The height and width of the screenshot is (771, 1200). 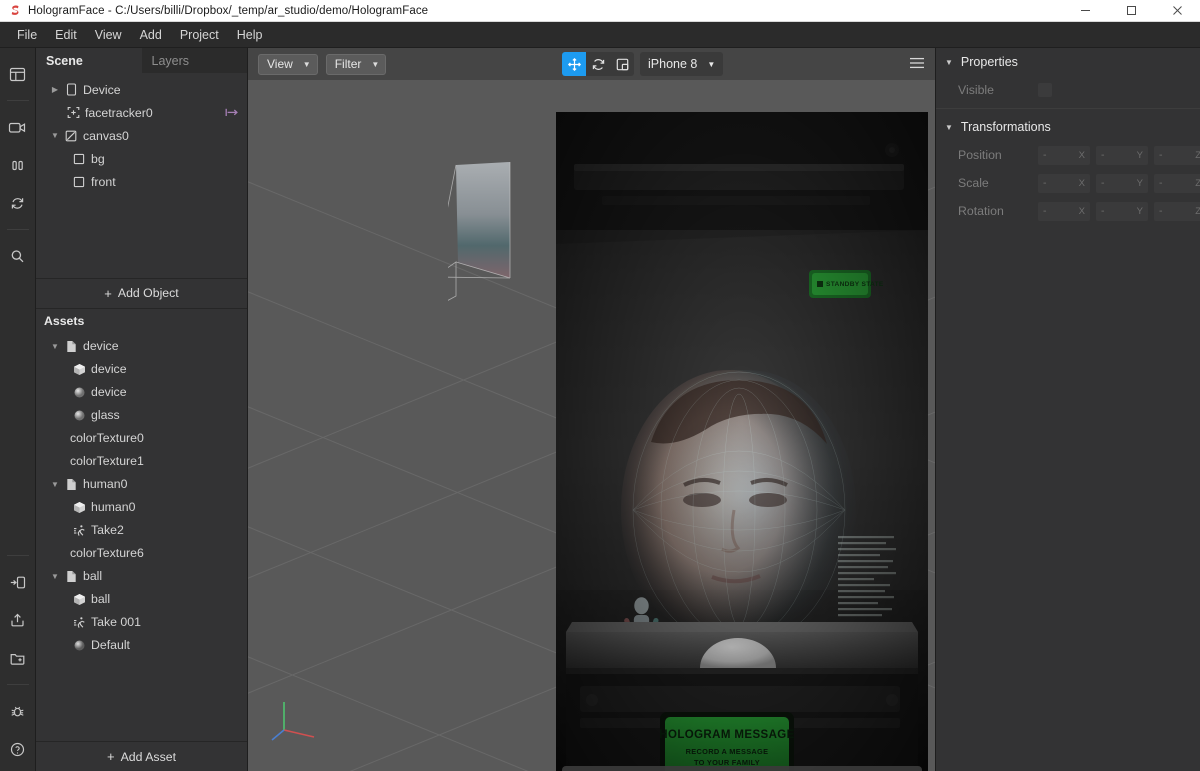 What do you see at coordinates (199, 35) in the screenshot?
I see `menu-project: Project` at bounding box center [199, 35].